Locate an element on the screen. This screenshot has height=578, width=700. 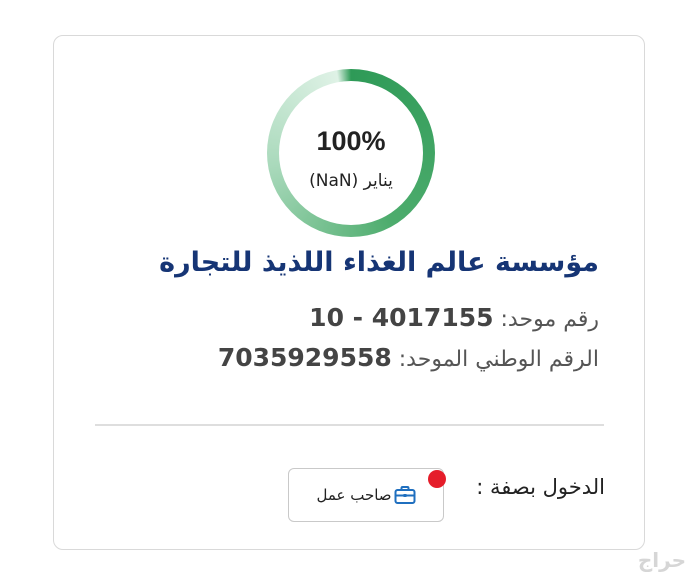
national-number-label: الرقم الوطني الموحد: is located at coordinates (498, 359).